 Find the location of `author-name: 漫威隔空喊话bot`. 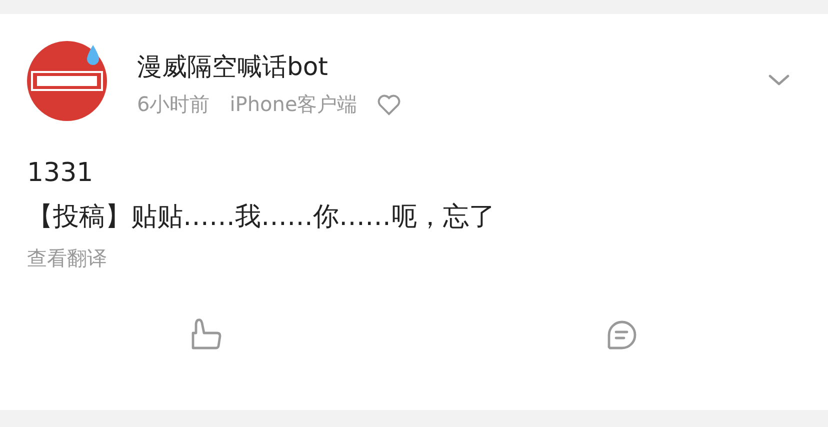

author-name: 漫威隔空喊话bot is located at coordinates (269, 67).